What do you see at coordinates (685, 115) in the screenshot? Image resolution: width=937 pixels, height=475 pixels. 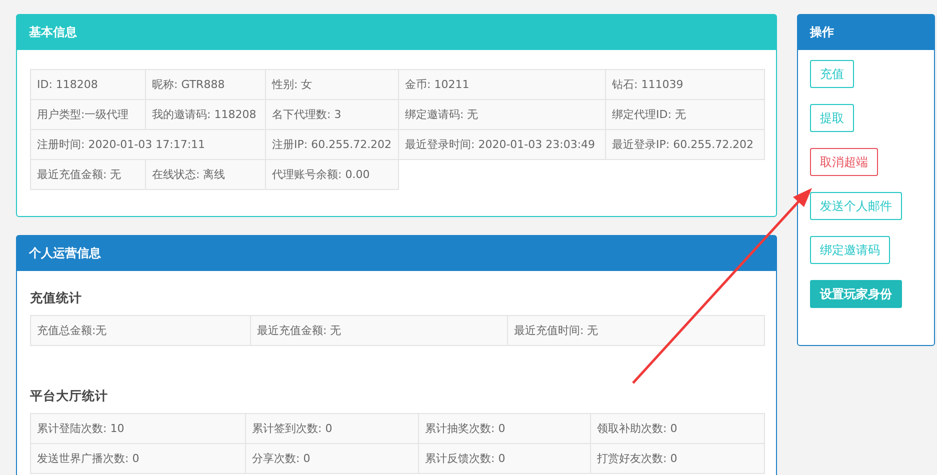 I see `table-cell: 绑定代理ID: 无` at bounding box center [685, 115].